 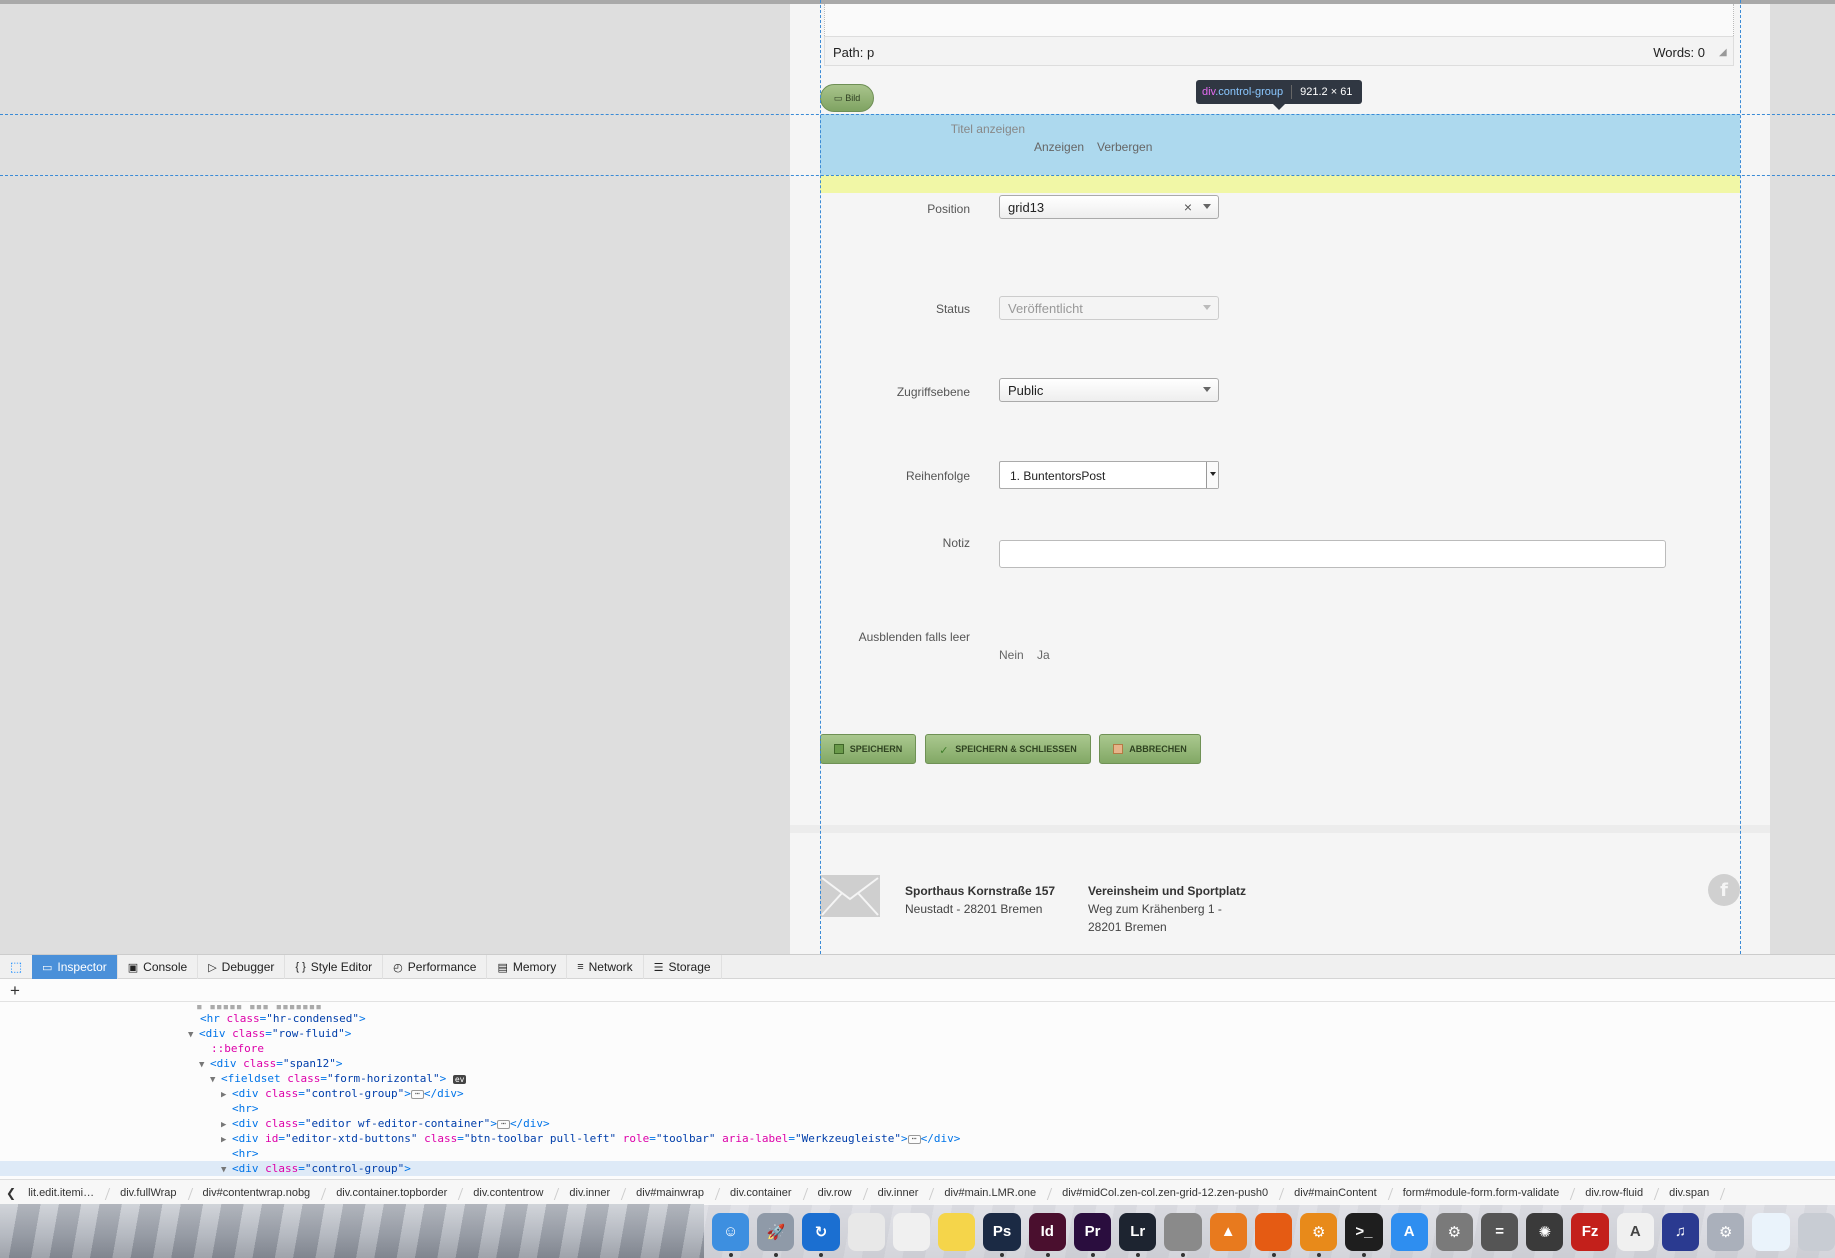 I want to click on facebook-icon: f, so click(x=1724, y=890).